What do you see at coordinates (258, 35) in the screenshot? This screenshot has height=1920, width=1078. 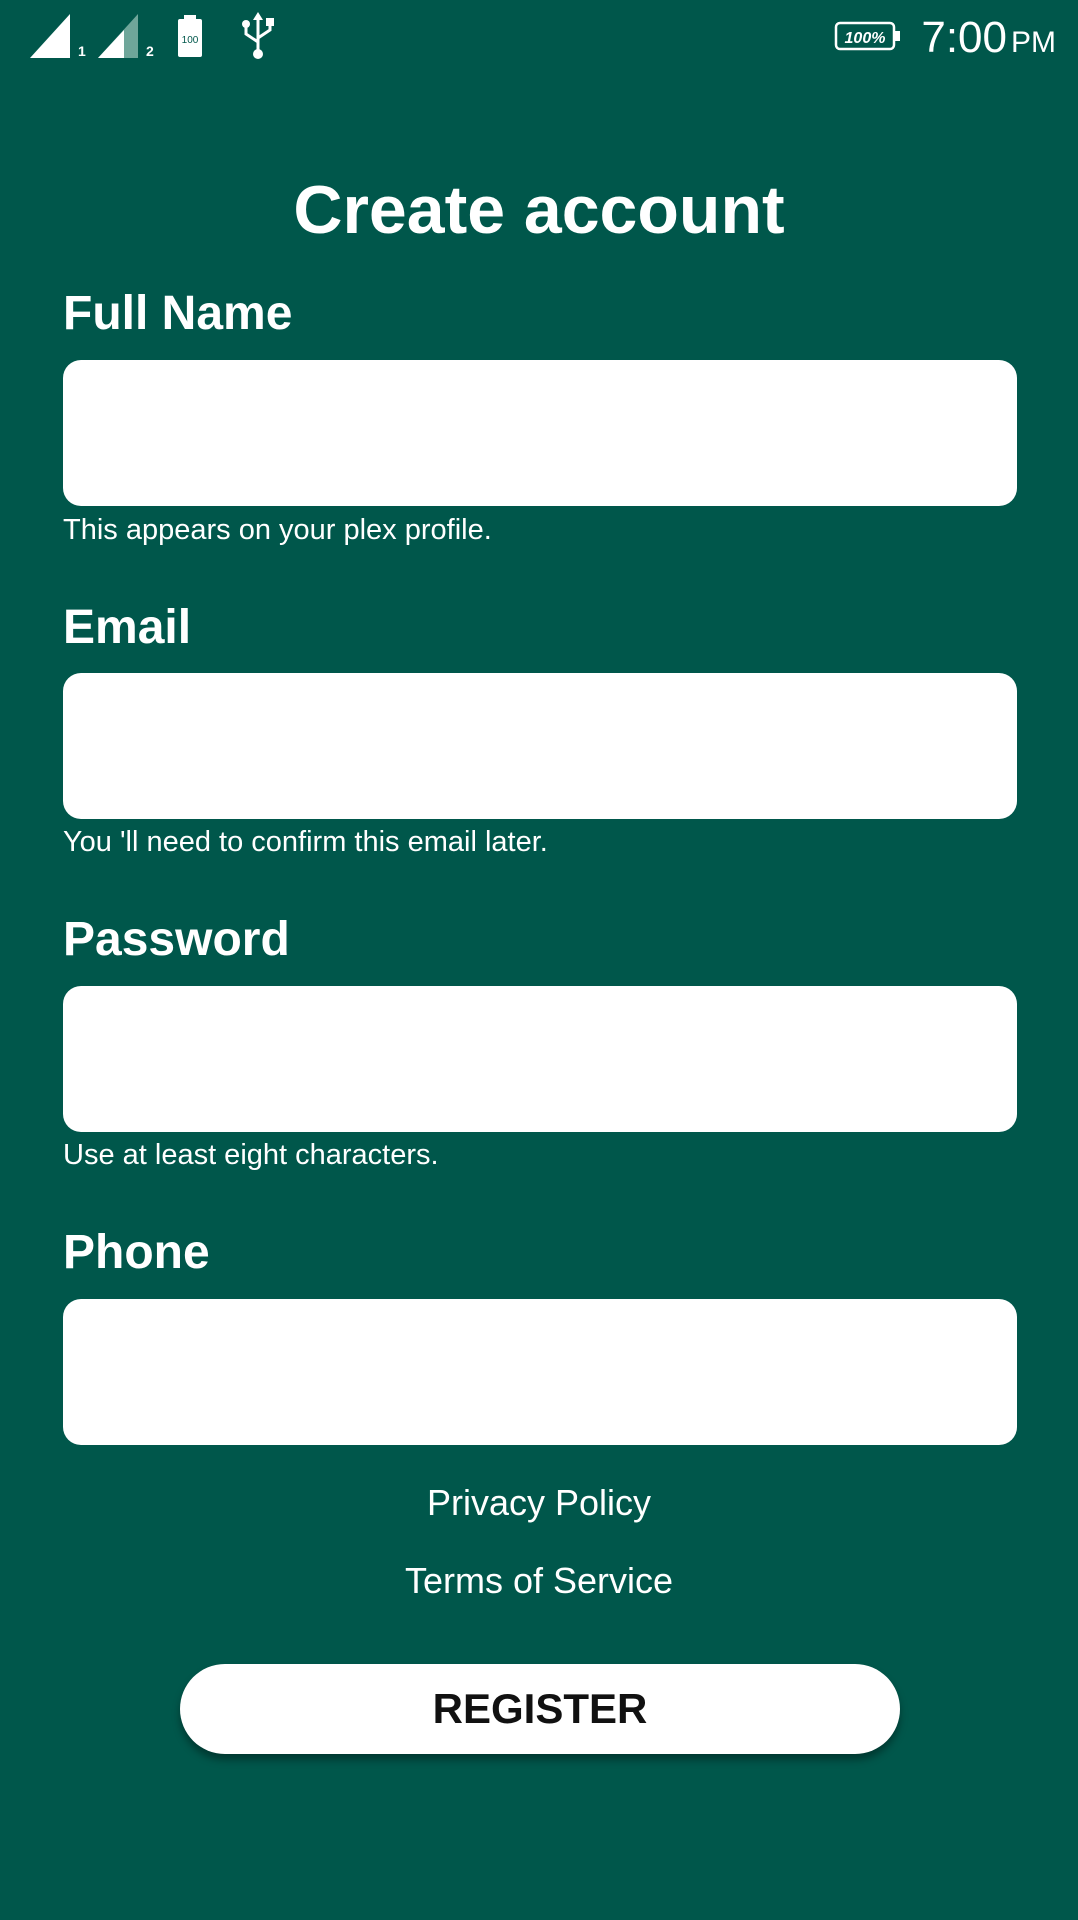 I see `usb-icon` at bounding box center [258, 35].